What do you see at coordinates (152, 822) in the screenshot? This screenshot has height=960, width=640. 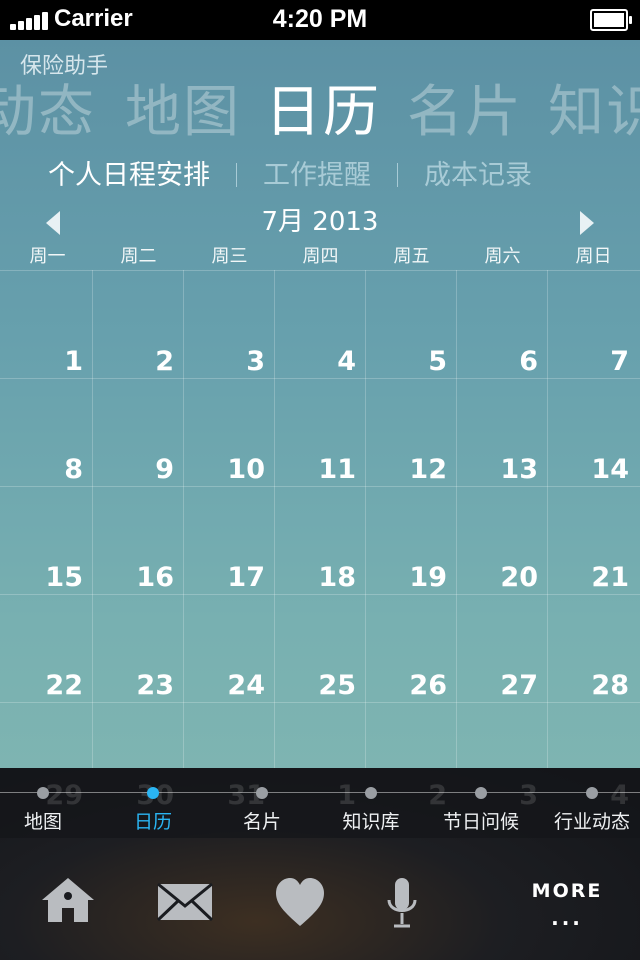 I see `bottom-nav-label: 日历` at bounding box center [152, 822].